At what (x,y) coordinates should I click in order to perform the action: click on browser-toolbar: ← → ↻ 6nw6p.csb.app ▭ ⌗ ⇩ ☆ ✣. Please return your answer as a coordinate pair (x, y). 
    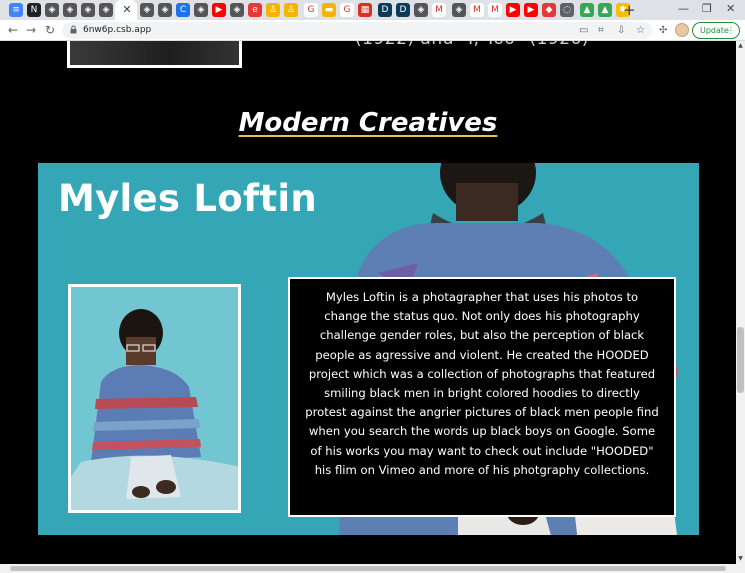
    Looking at the image, I should click on (372, 30).